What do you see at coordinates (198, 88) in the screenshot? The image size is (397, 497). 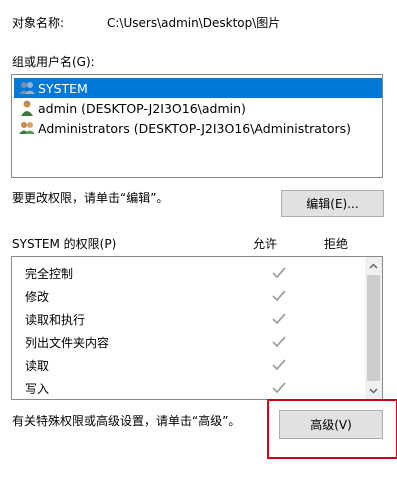 I see `user-item-system: SYSTEM` at bounding box center [198, 88].